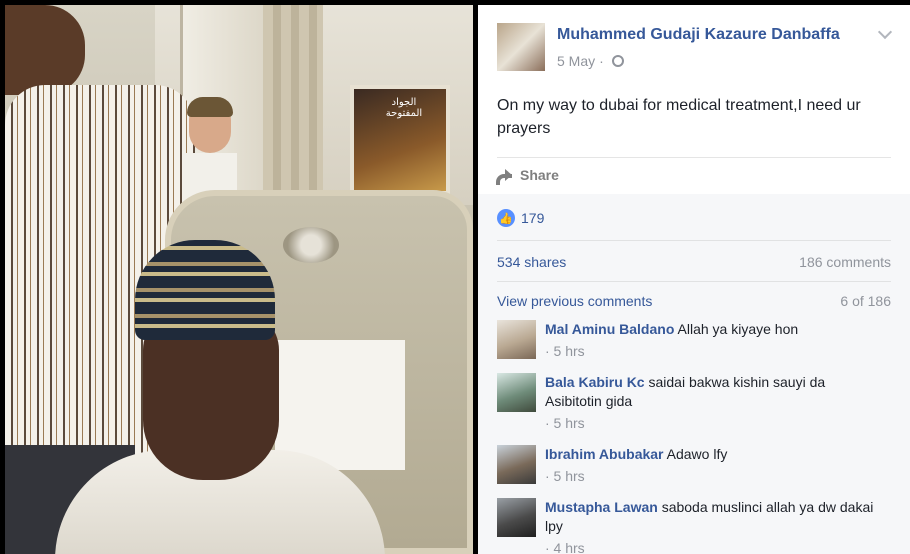 The height and width of the screenshot is (554, 910). What do you see at coordinates (617, 61) in the screenshot?
I see `globe-icon` at bounding box center [617, 61].